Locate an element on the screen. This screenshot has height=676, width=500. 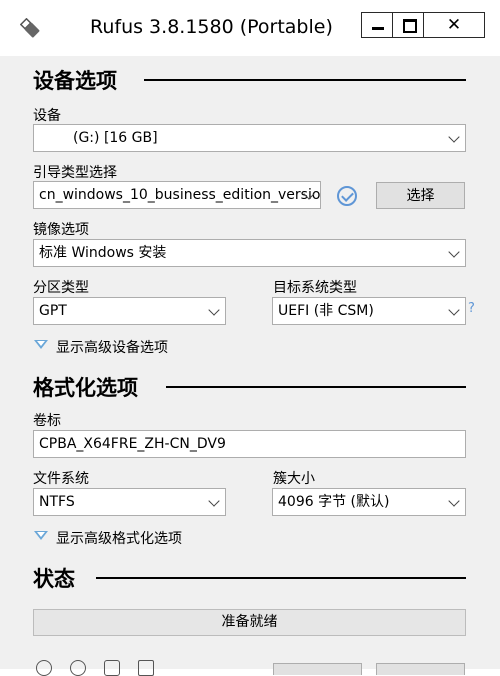
status-progress-bar: 准备就绪 is located at coordinates (249, 622).